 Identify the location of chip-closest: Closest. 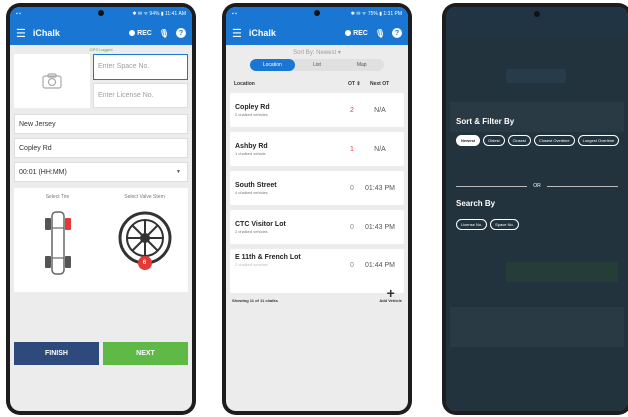
(519, 140).